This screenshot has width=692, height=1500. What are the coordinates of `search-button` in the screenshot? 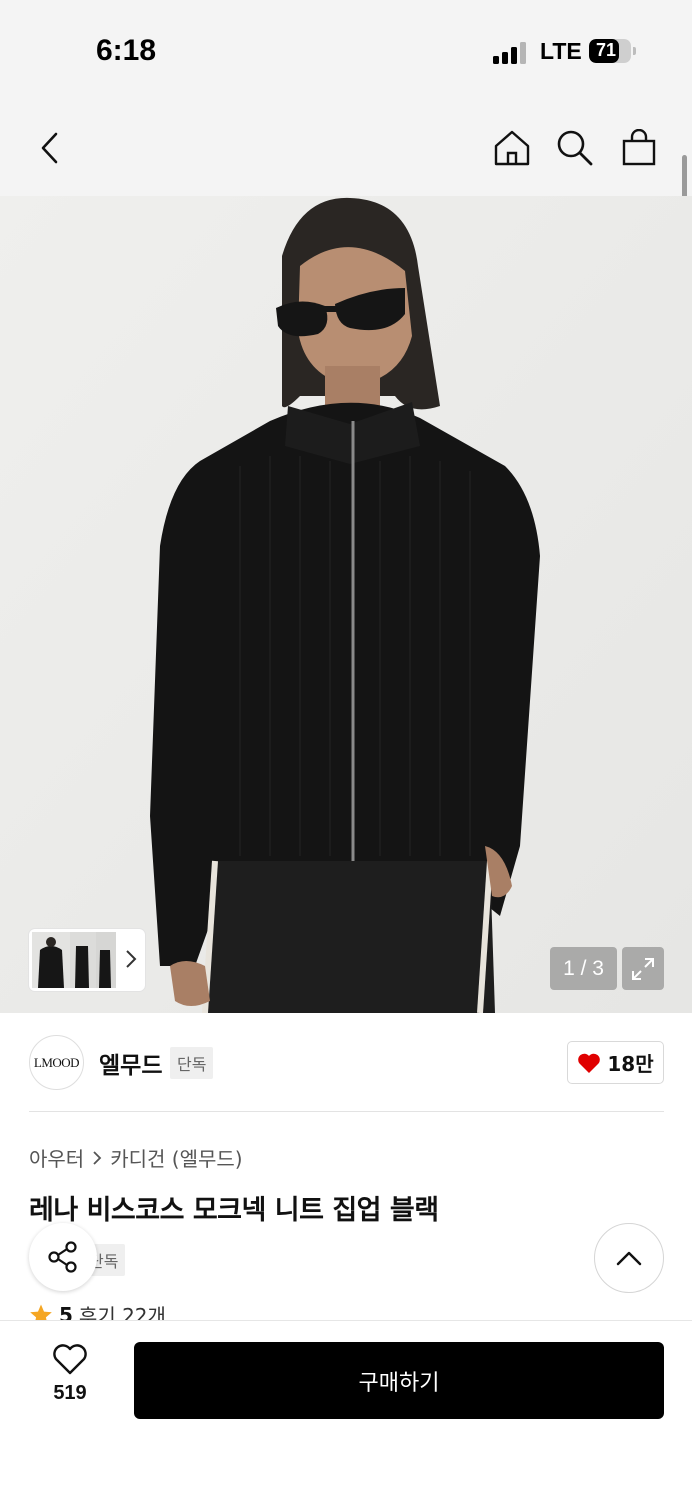 It's located at (575, 148).